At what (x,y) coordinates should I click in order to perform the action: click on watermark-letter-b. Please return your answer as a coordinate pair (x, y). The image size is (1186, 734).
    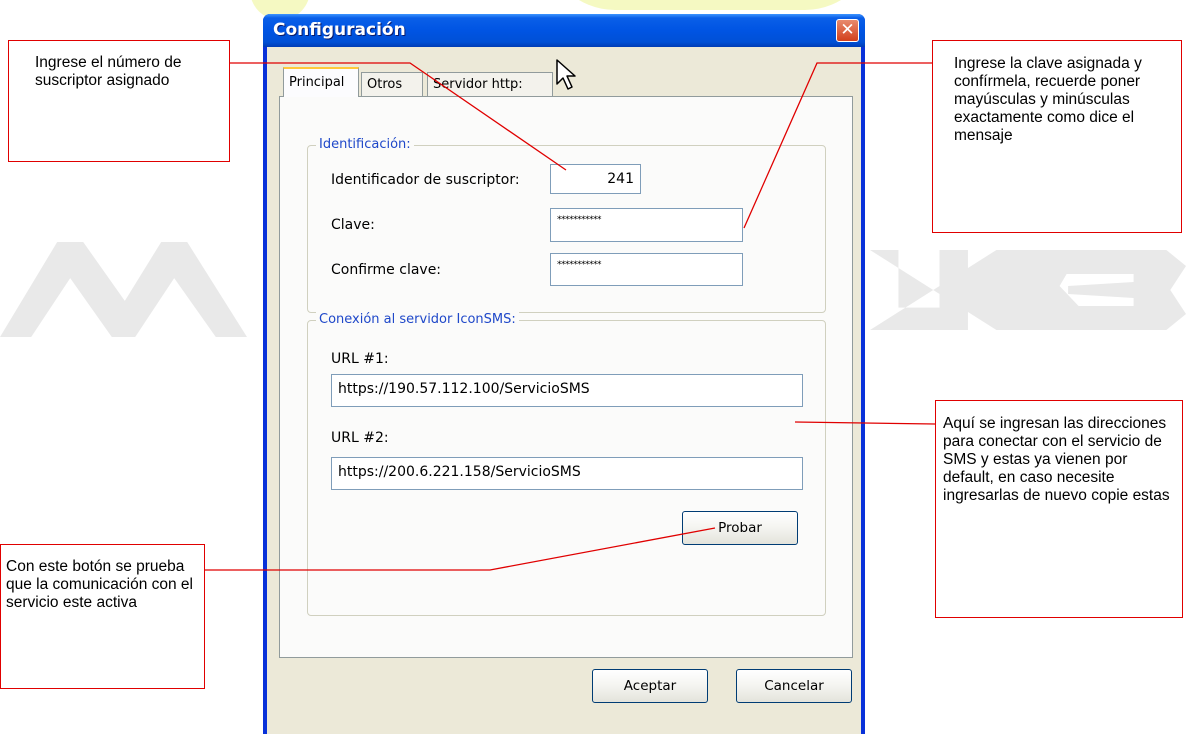
    Looking at the image, I should click on (1120, 290).